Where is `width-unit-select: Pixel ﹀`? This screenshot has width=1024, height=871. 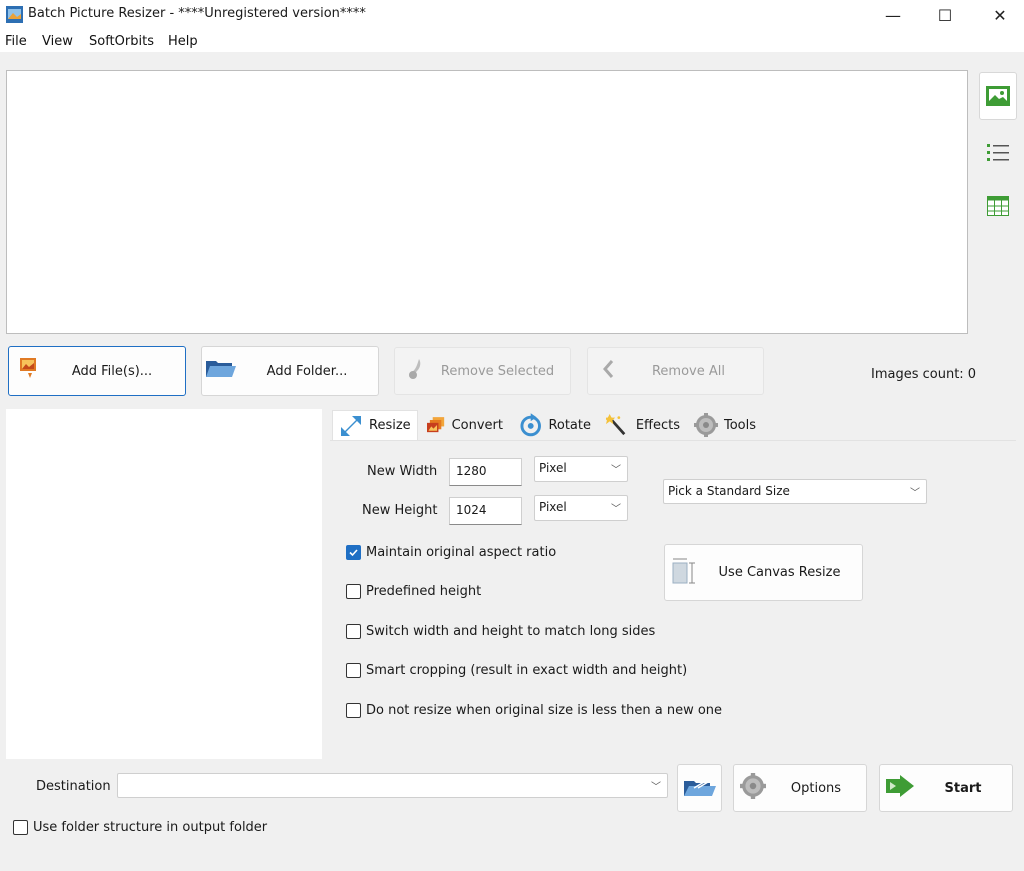
width-unit-select: Pixel ﹀ is located at coordinates (581, 469).